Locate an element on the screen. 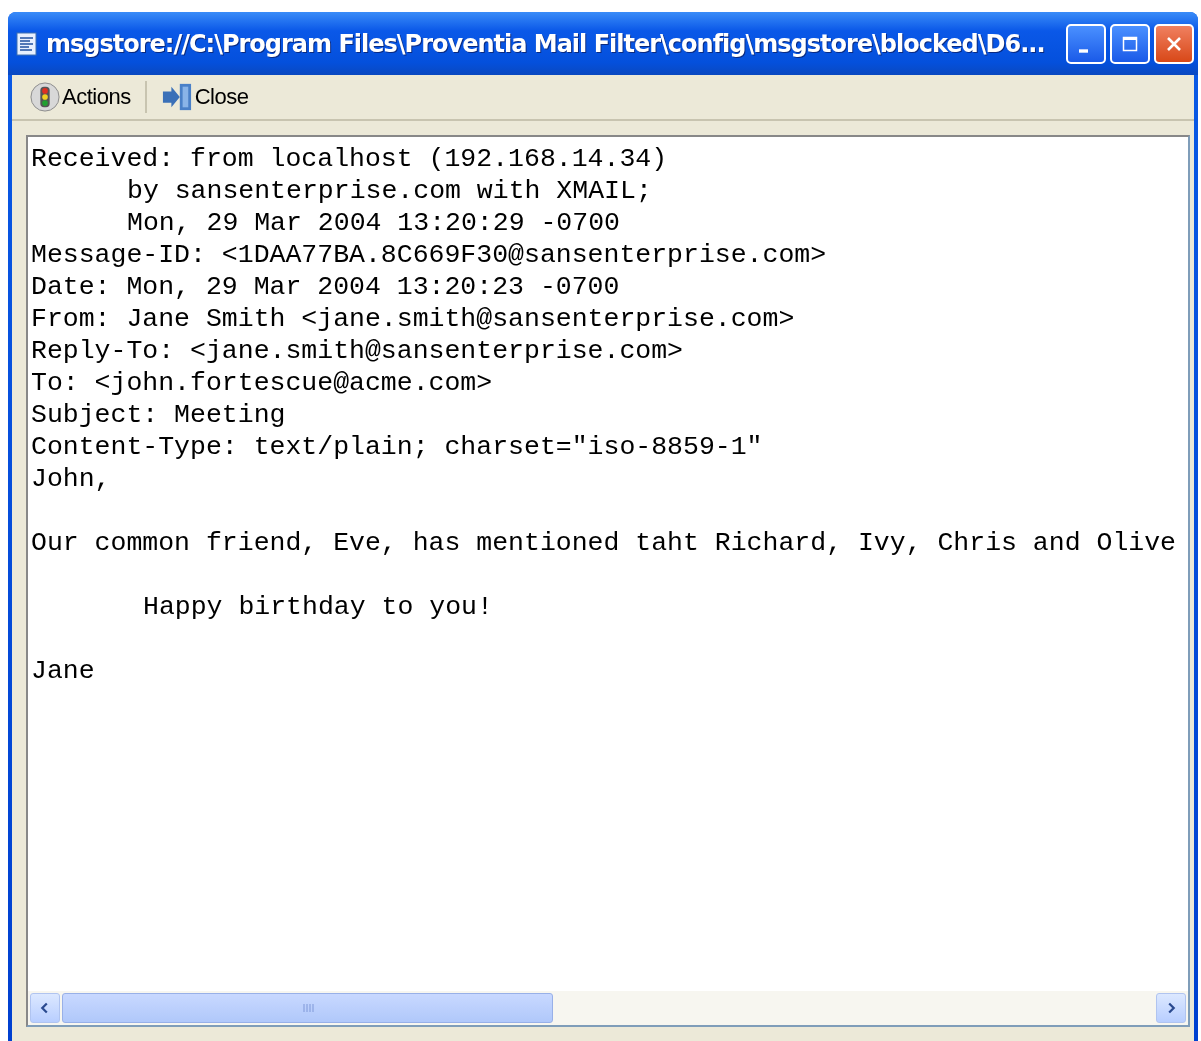 This screenshot has height=1041, width=1201. scroll-right-button is located at coordinates (1171, 1008).